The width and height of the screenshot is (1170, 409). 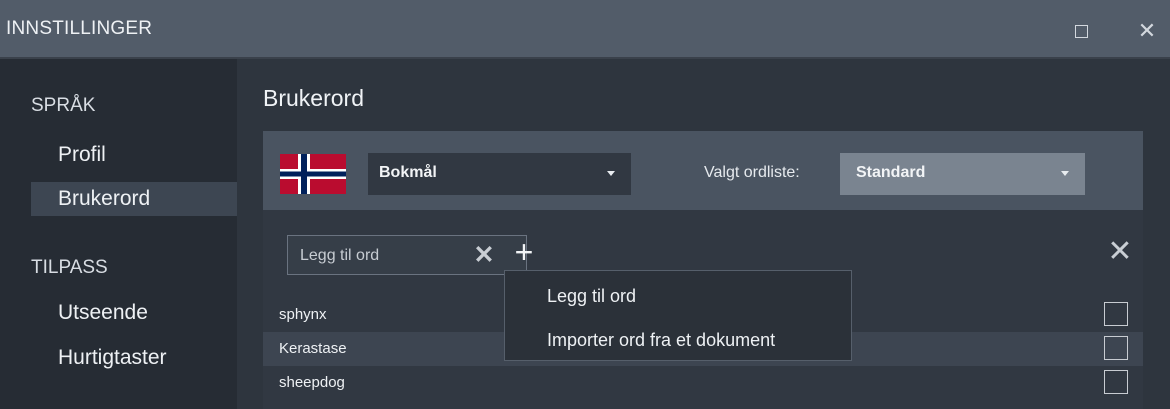 I want to click on wordlist-select-value: Standard, so click(x=891, y=172).